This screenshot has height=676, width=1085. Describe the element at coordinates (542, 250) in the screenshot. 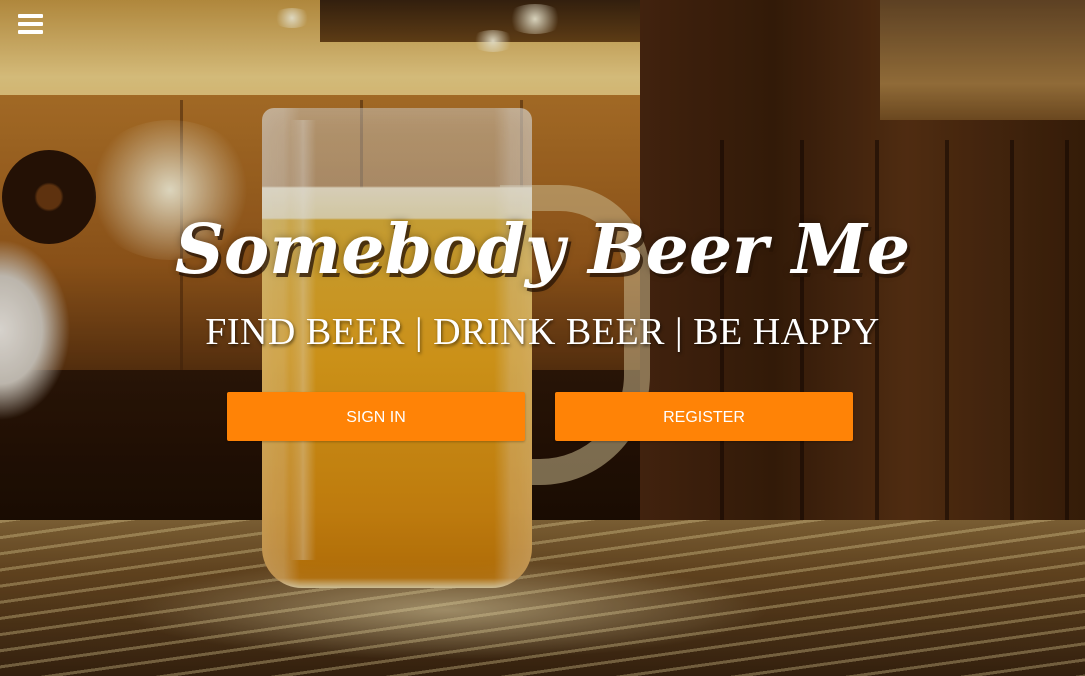

I see `brand-title: Somebody Beer Me` at that location.